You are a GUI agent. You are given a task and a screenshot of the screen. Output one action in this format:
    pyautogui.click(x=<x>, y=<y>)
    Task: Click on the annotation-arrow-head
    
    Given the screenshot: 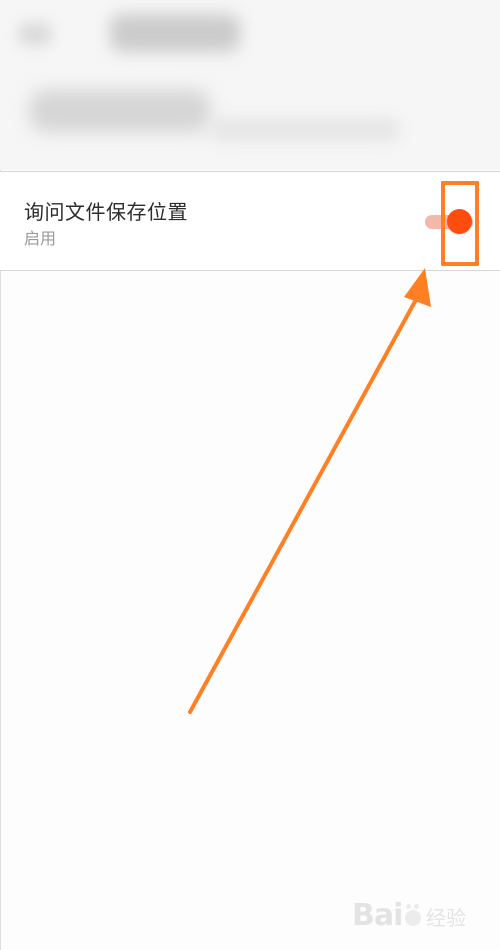 What is the action you would take?
    pyautogui.click(x=417, y=287)
    